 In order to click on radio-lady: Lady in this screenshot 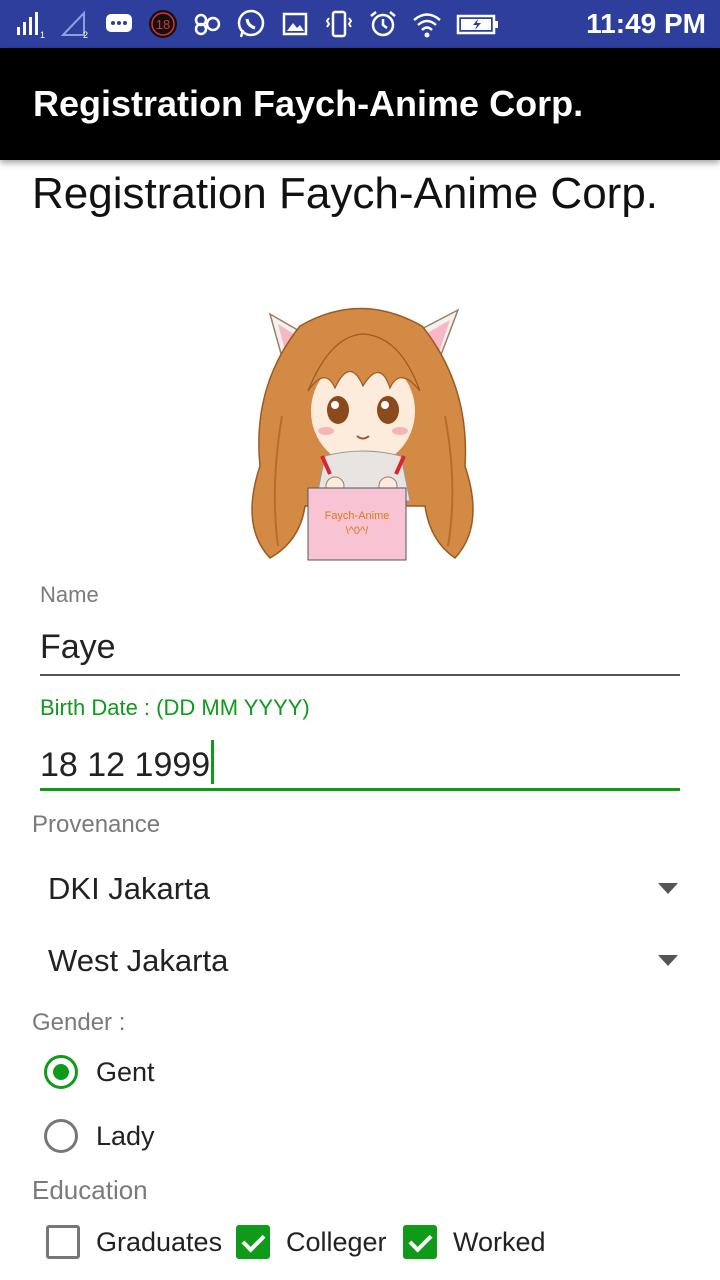, I will do `click(99, 1136)`.